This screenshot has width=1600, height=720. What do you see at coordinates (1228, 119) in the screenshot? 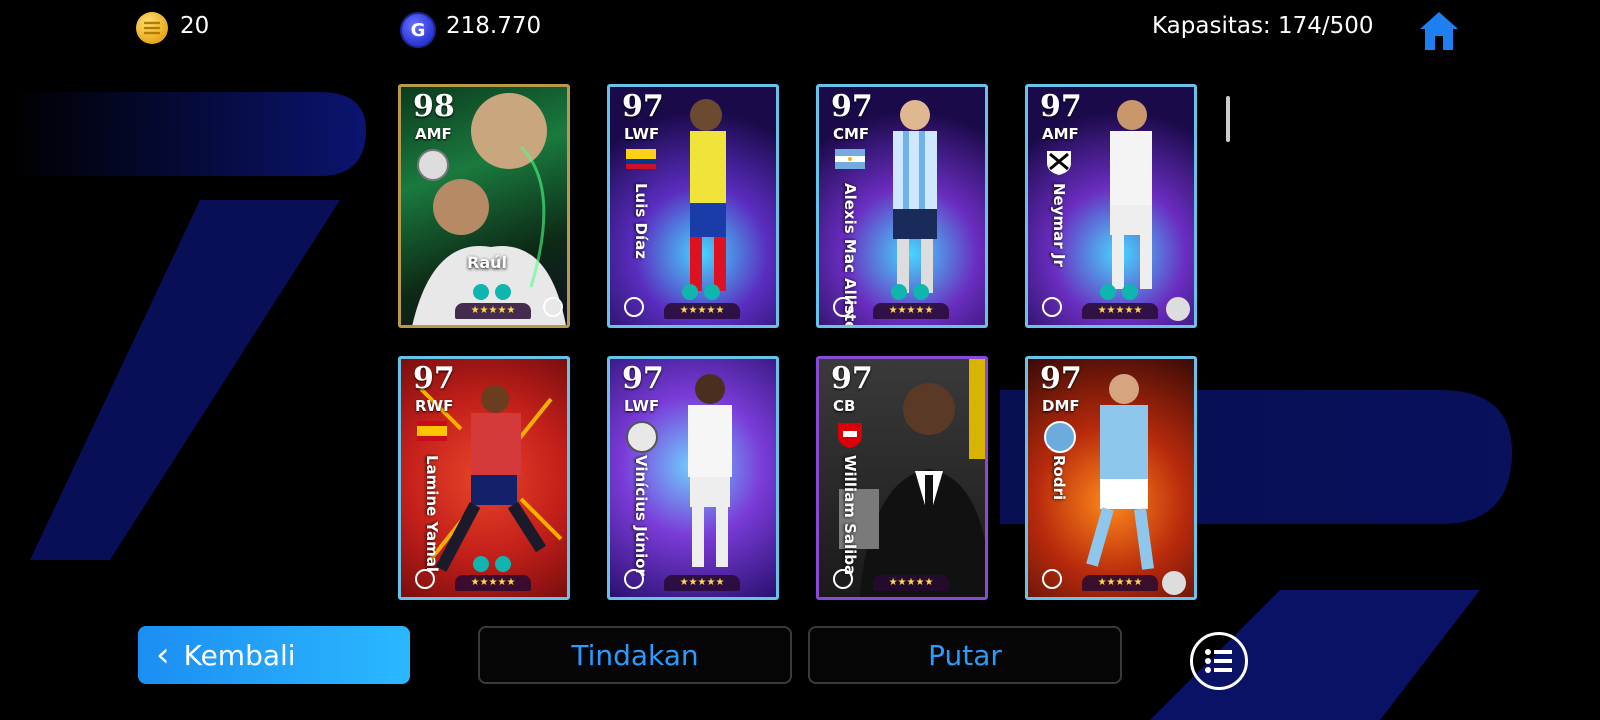
I see `scrollbar` at bounding box center [1228, 119].